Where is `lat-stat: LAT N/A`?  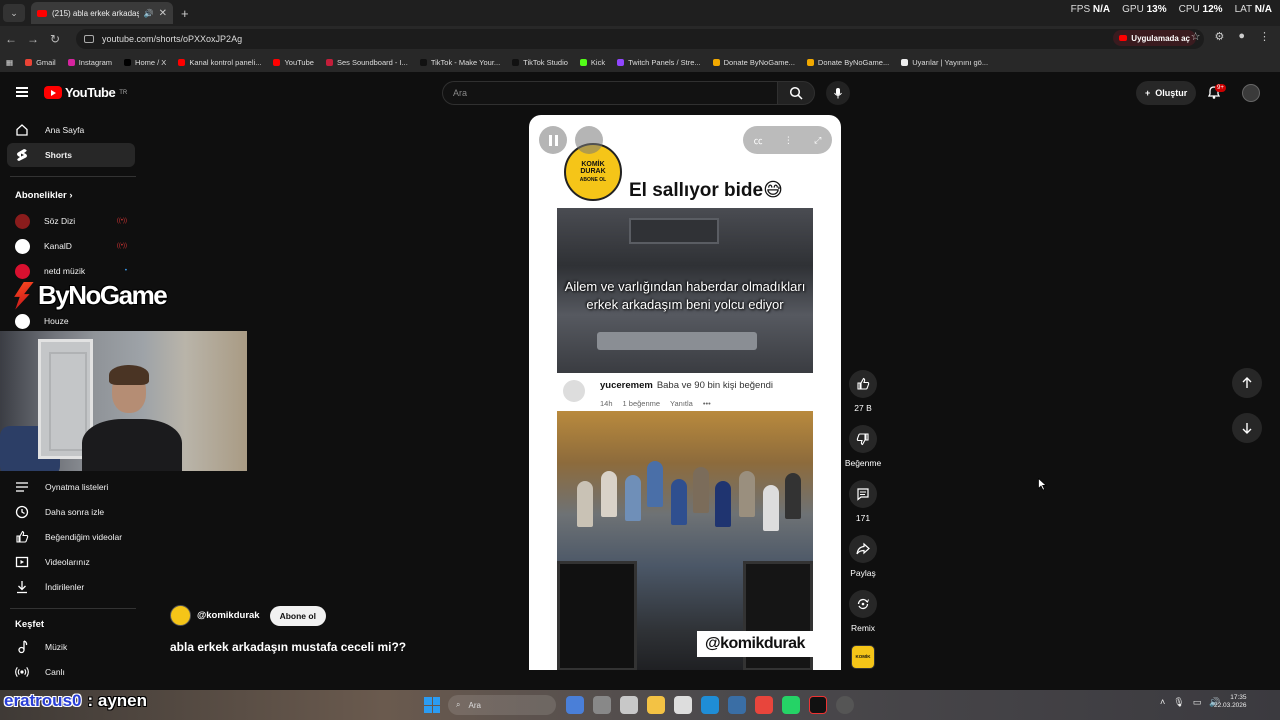 lat-stat: LAT N/A is located at coordinates (1253, 9).